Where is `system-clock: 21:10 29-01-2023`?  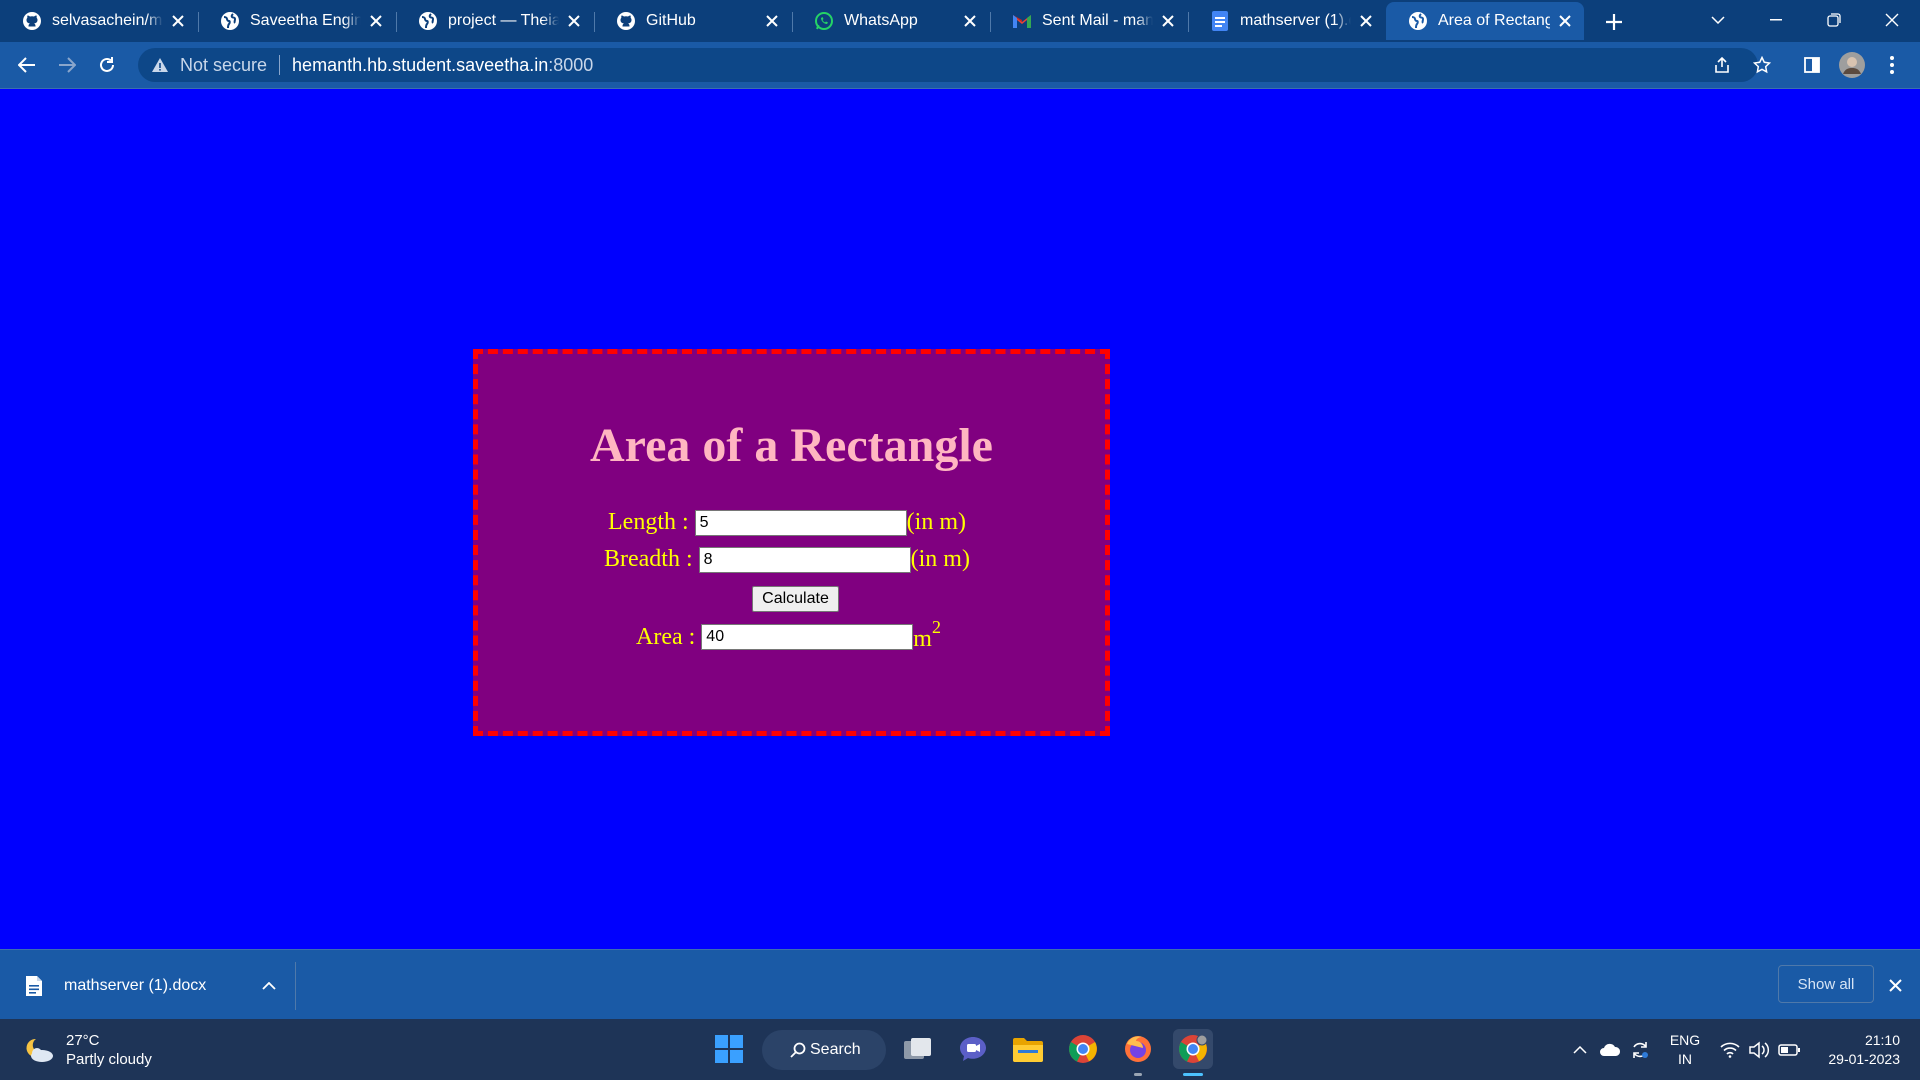
system-clock: 21:10 29-01-2023 is located at coordinates (1858, 1050).